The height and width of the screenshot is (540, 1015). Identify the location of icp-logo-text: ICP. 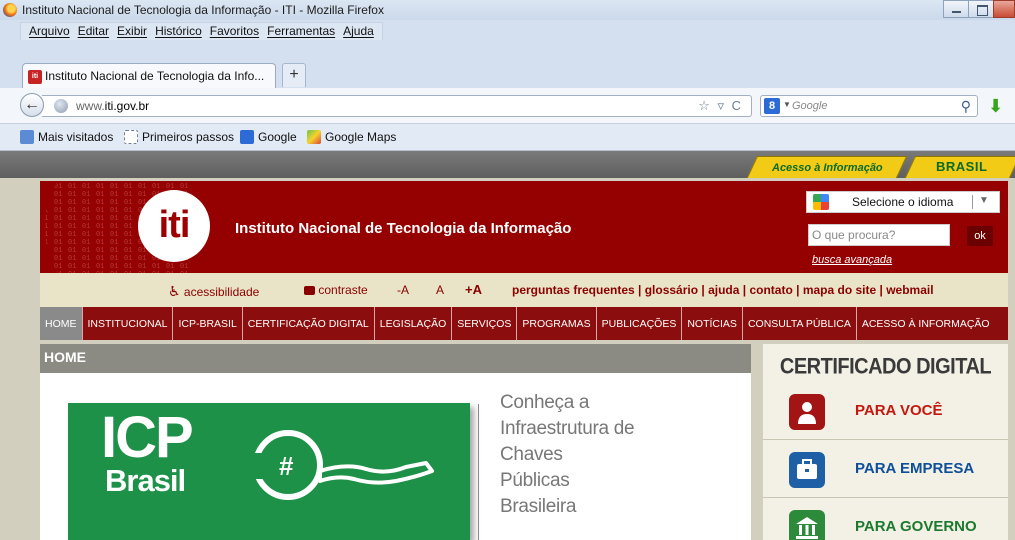
(147, 437).